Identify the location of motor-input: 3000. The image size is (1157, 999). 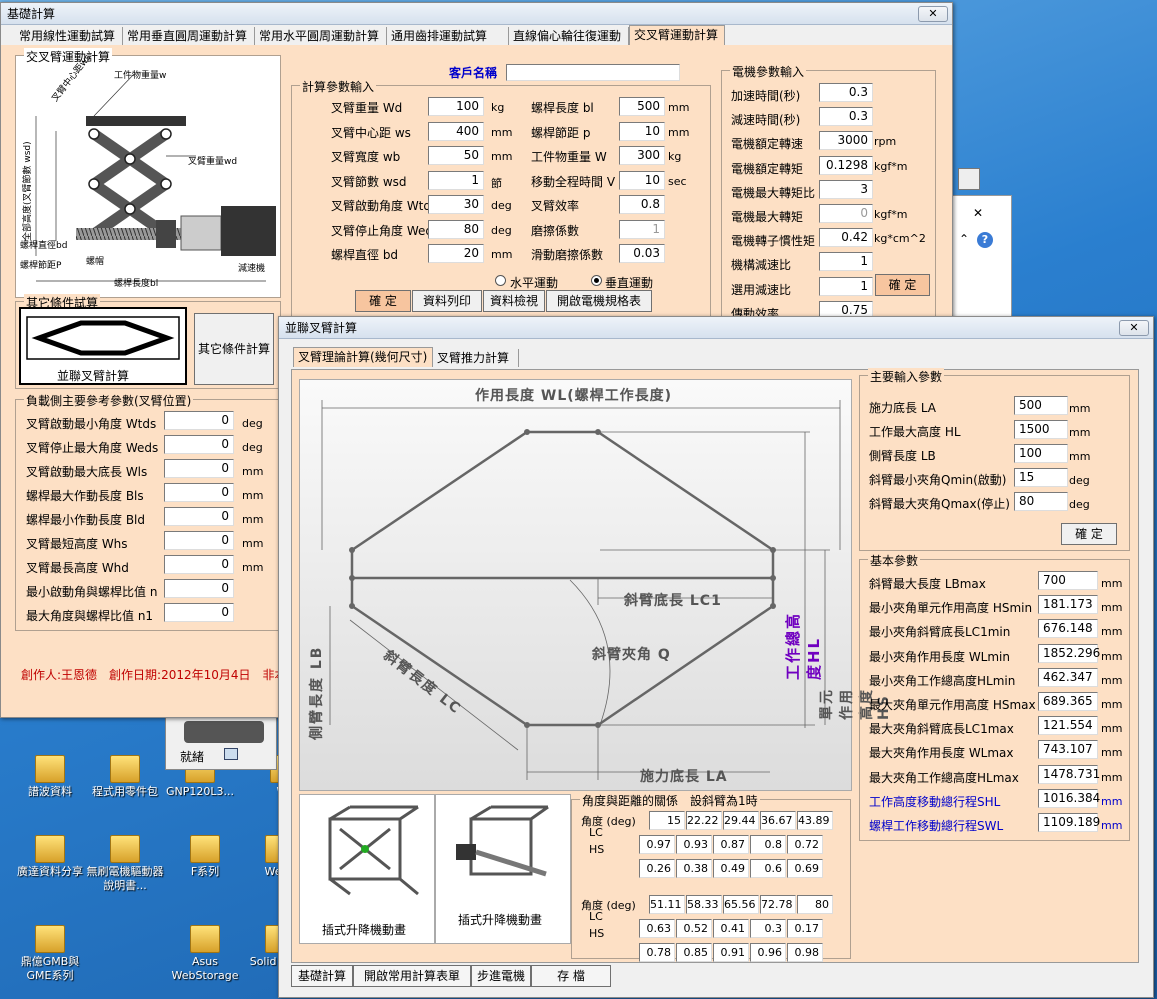
(846, 141).